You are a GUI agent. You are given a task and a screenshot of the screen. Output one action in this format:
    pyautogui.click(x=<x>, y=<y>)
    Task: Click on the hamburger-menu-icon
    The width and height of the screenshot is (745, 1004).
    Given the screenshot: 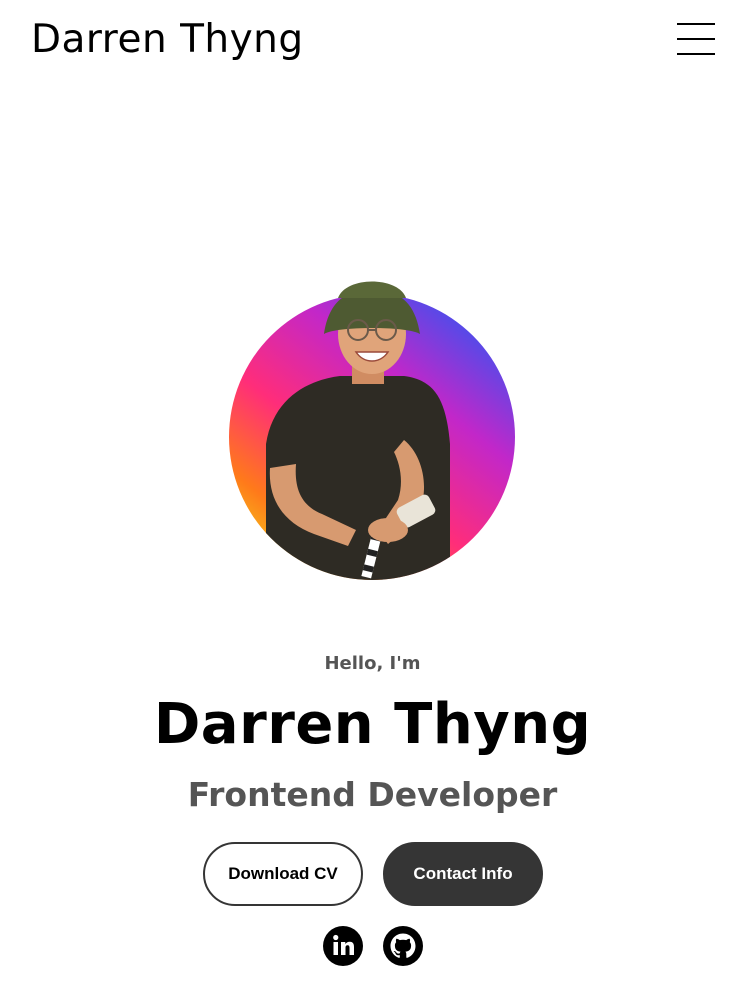 What is the action you would take?
    pyautogui.click(x=696, y=39)
    